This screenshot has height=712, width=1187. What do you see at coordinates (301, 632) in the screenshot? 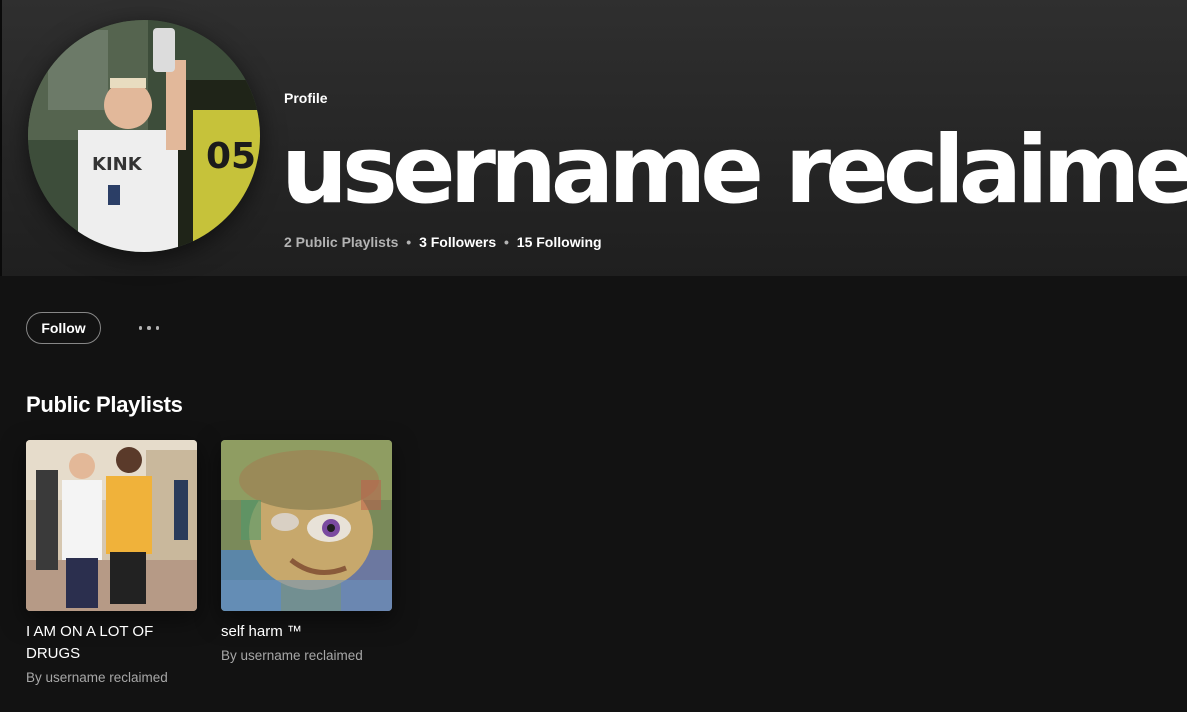
I see `playlist-title: self harm ™` at bounding box center [301, 632].